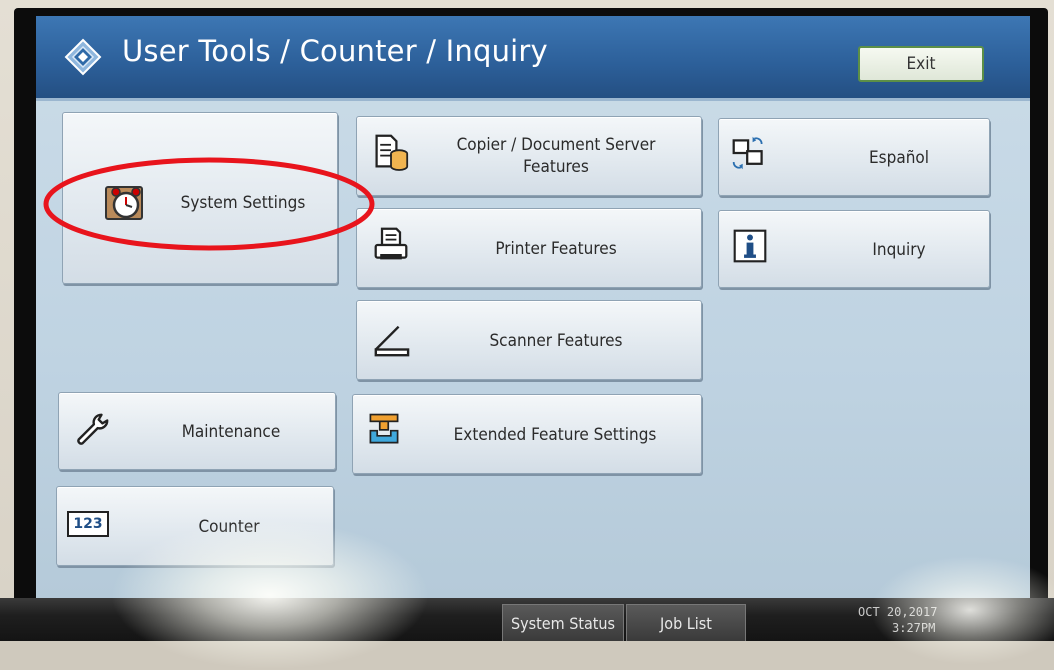  Describe the element at coordinates (898, 612) in the screenshot. I see `date-text: OCT 20,2017` at that location.